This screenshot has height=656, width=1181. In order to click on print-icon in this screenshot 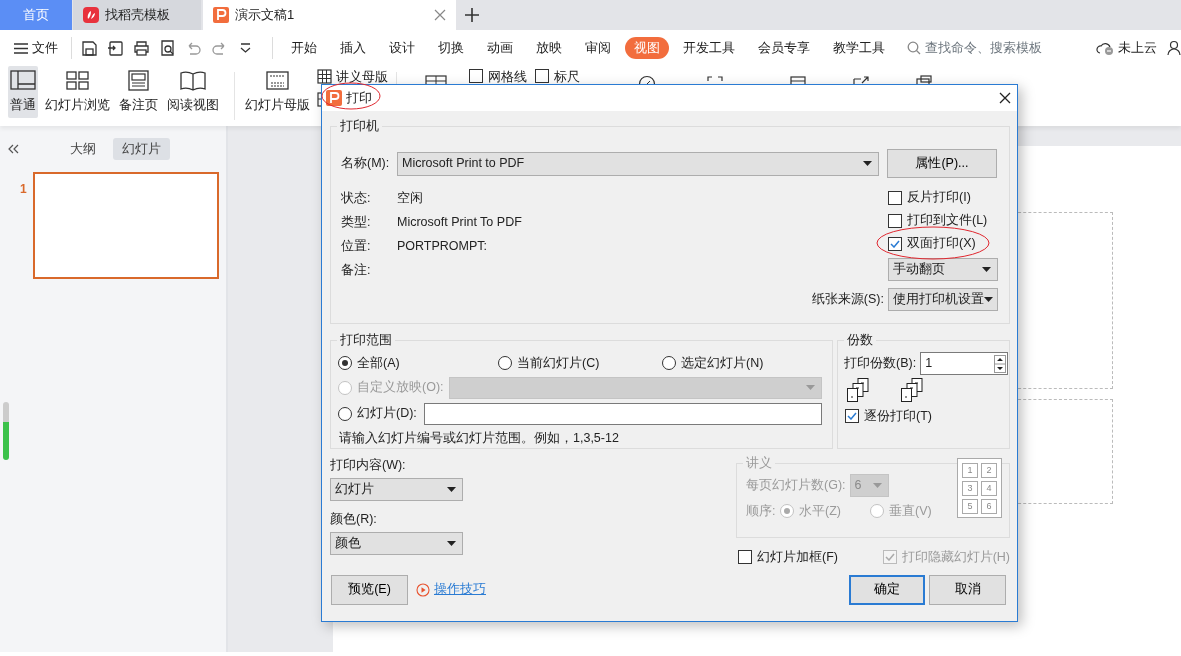, I will do `click(141, 48)`.